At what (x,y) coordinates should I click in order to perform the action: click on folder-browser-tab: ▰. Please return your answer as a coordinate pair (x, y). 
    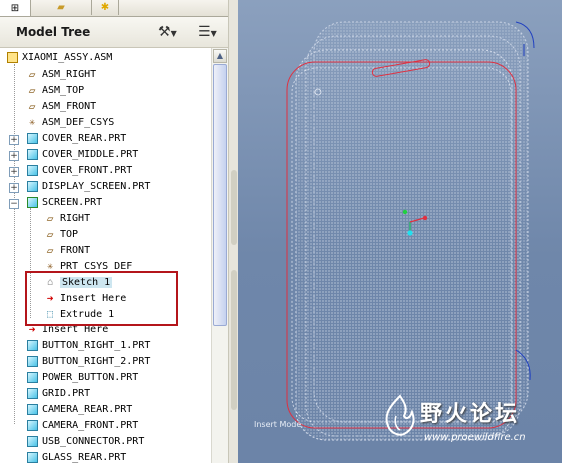
    Looking at the image, I should click on (61, 7).